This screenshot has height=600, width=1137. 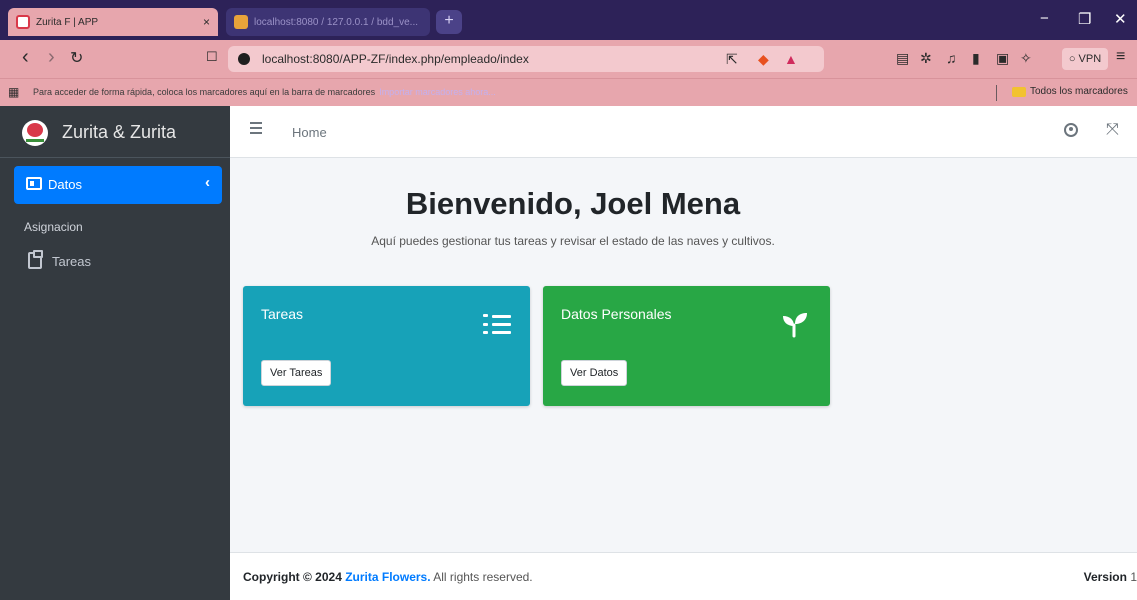 I want to click on seedling-icon, so click(x=795, y=325).